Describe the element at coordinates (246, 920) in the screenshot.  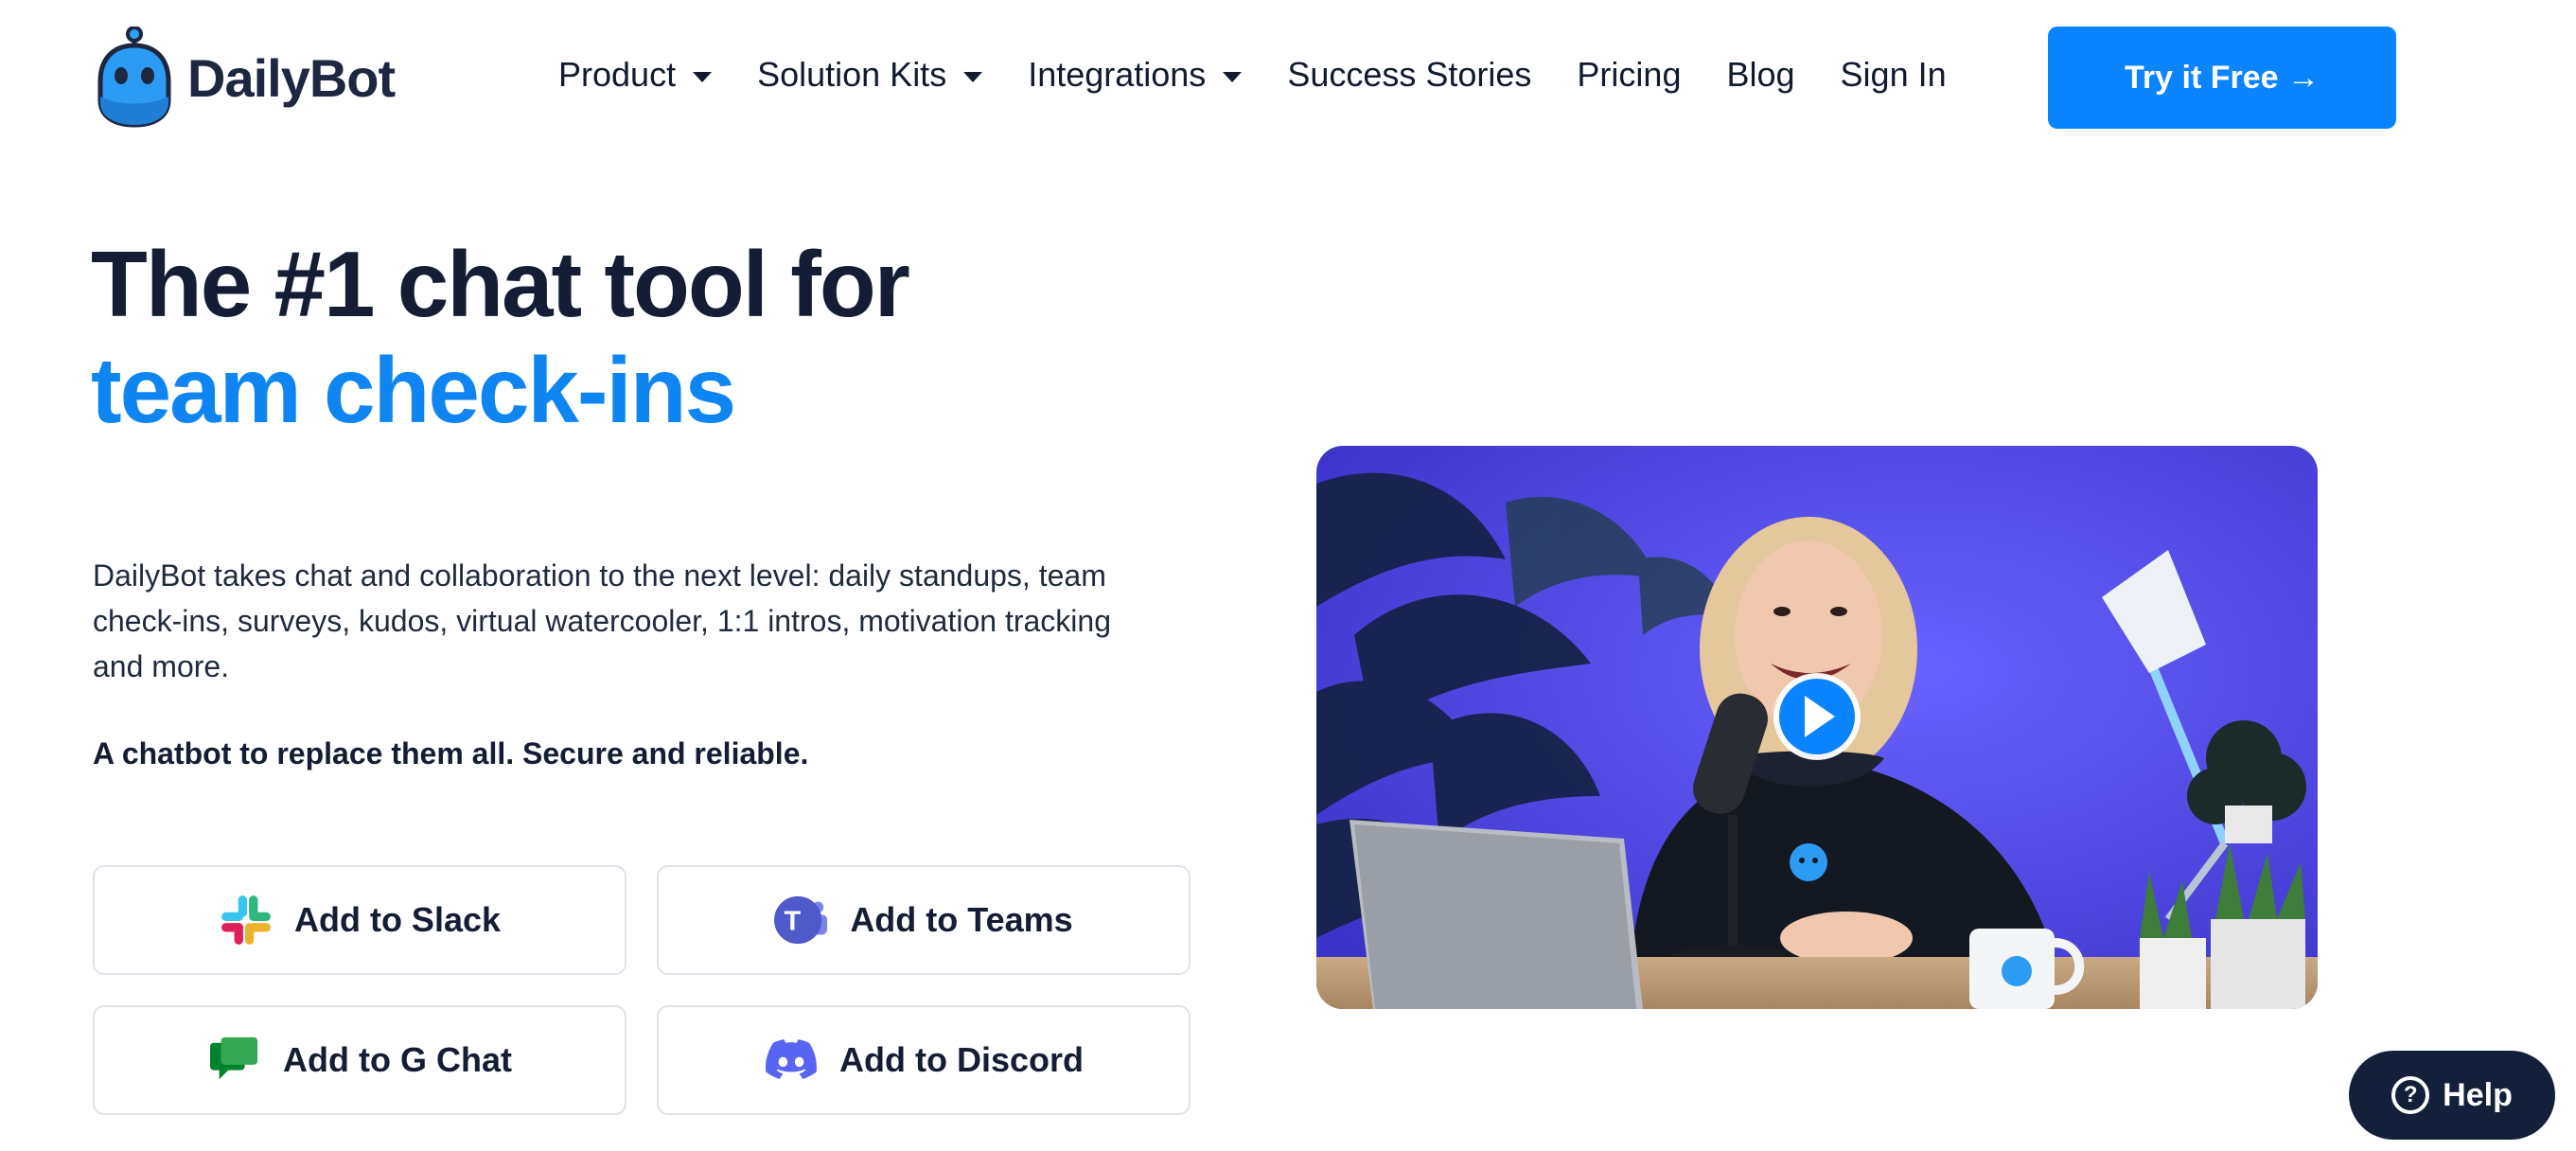
I see `slack-icon` at that location.